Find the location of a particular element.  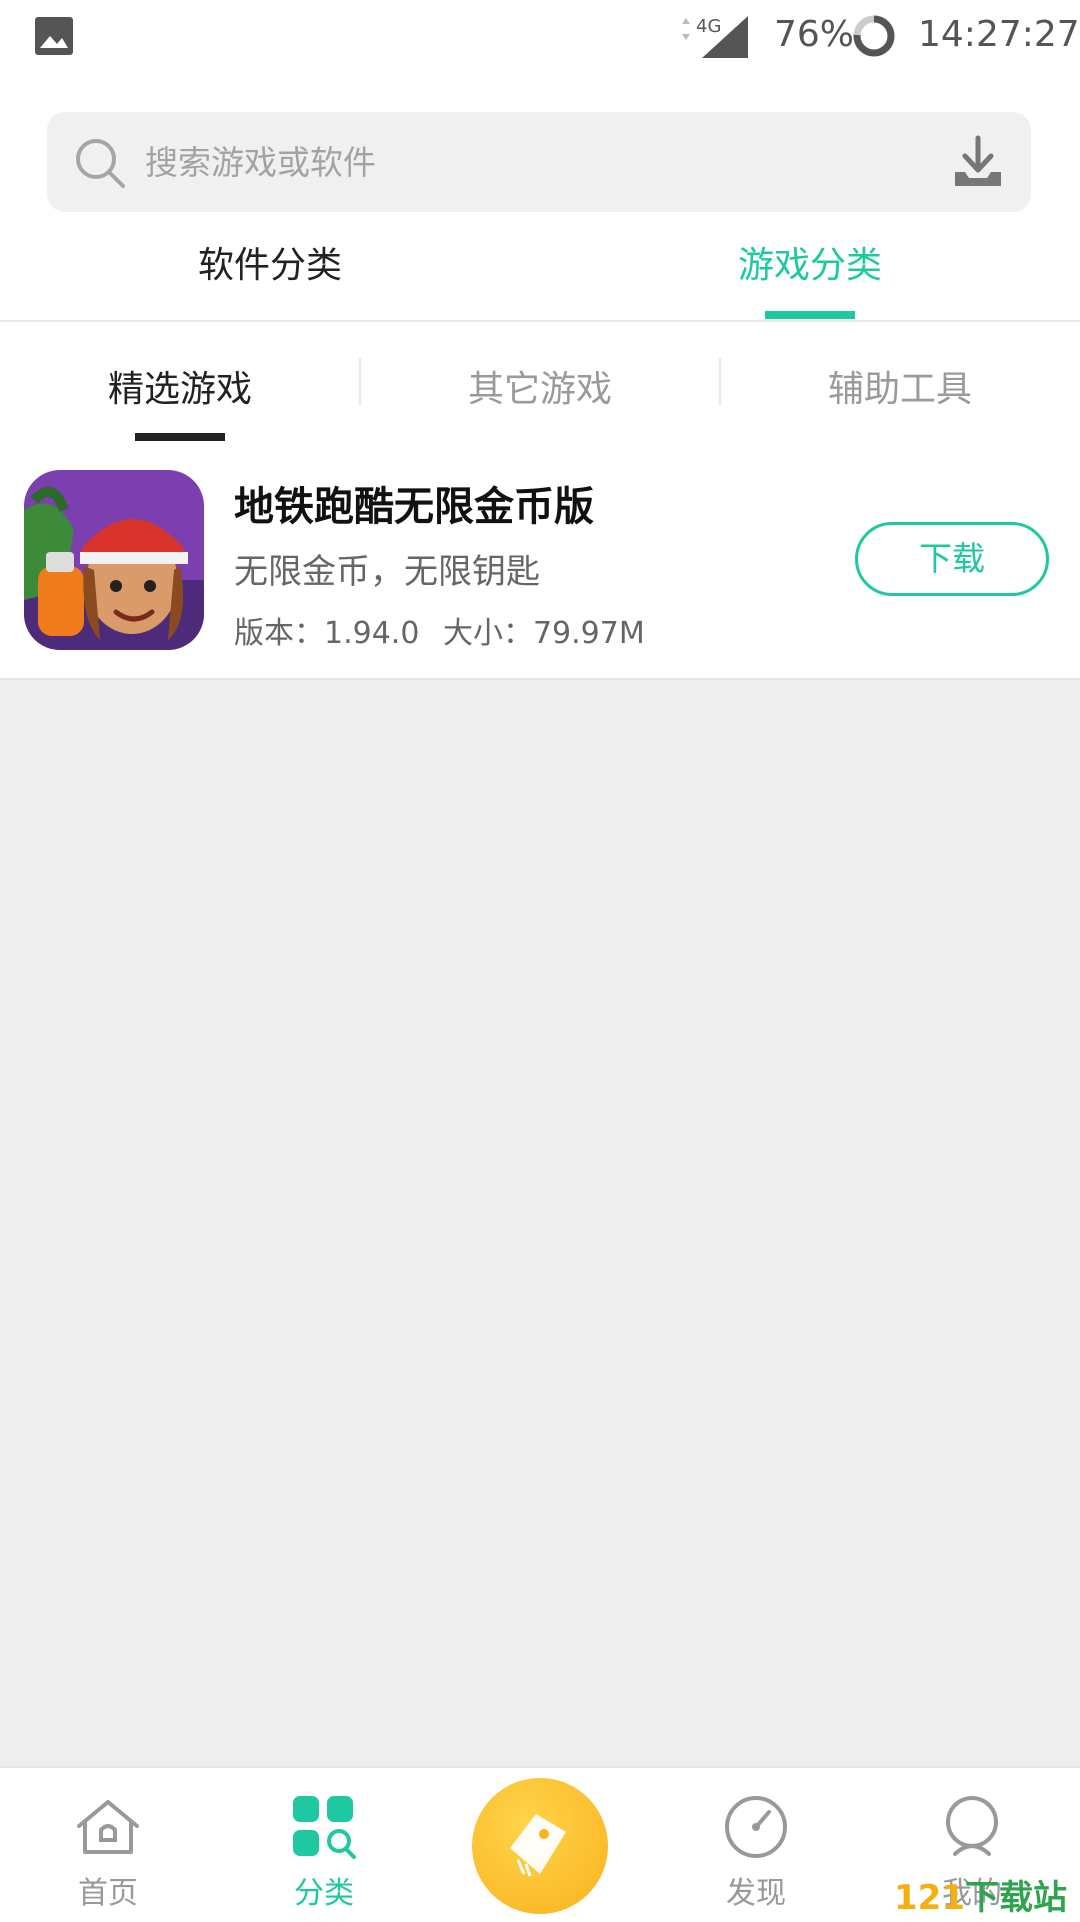

signal-icon: 4G is located at coordinates (715, 37).